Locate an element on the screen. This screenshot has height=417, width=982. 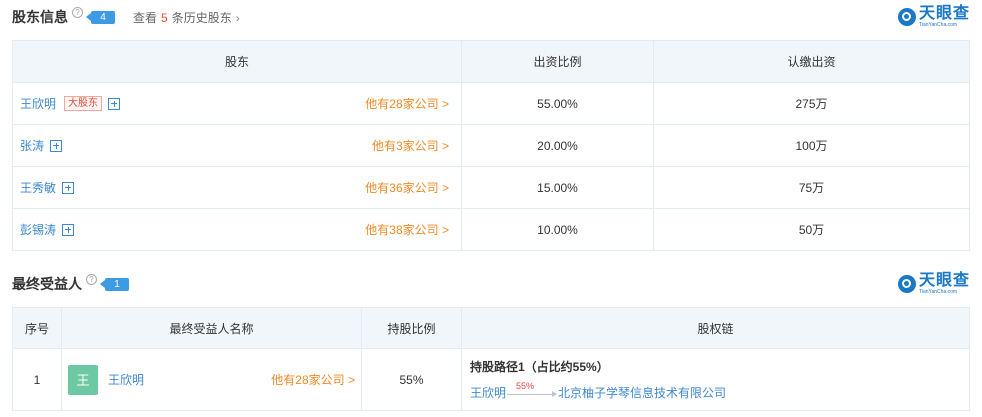
capital-cell: 75万 is located at coordinates (811, 187).